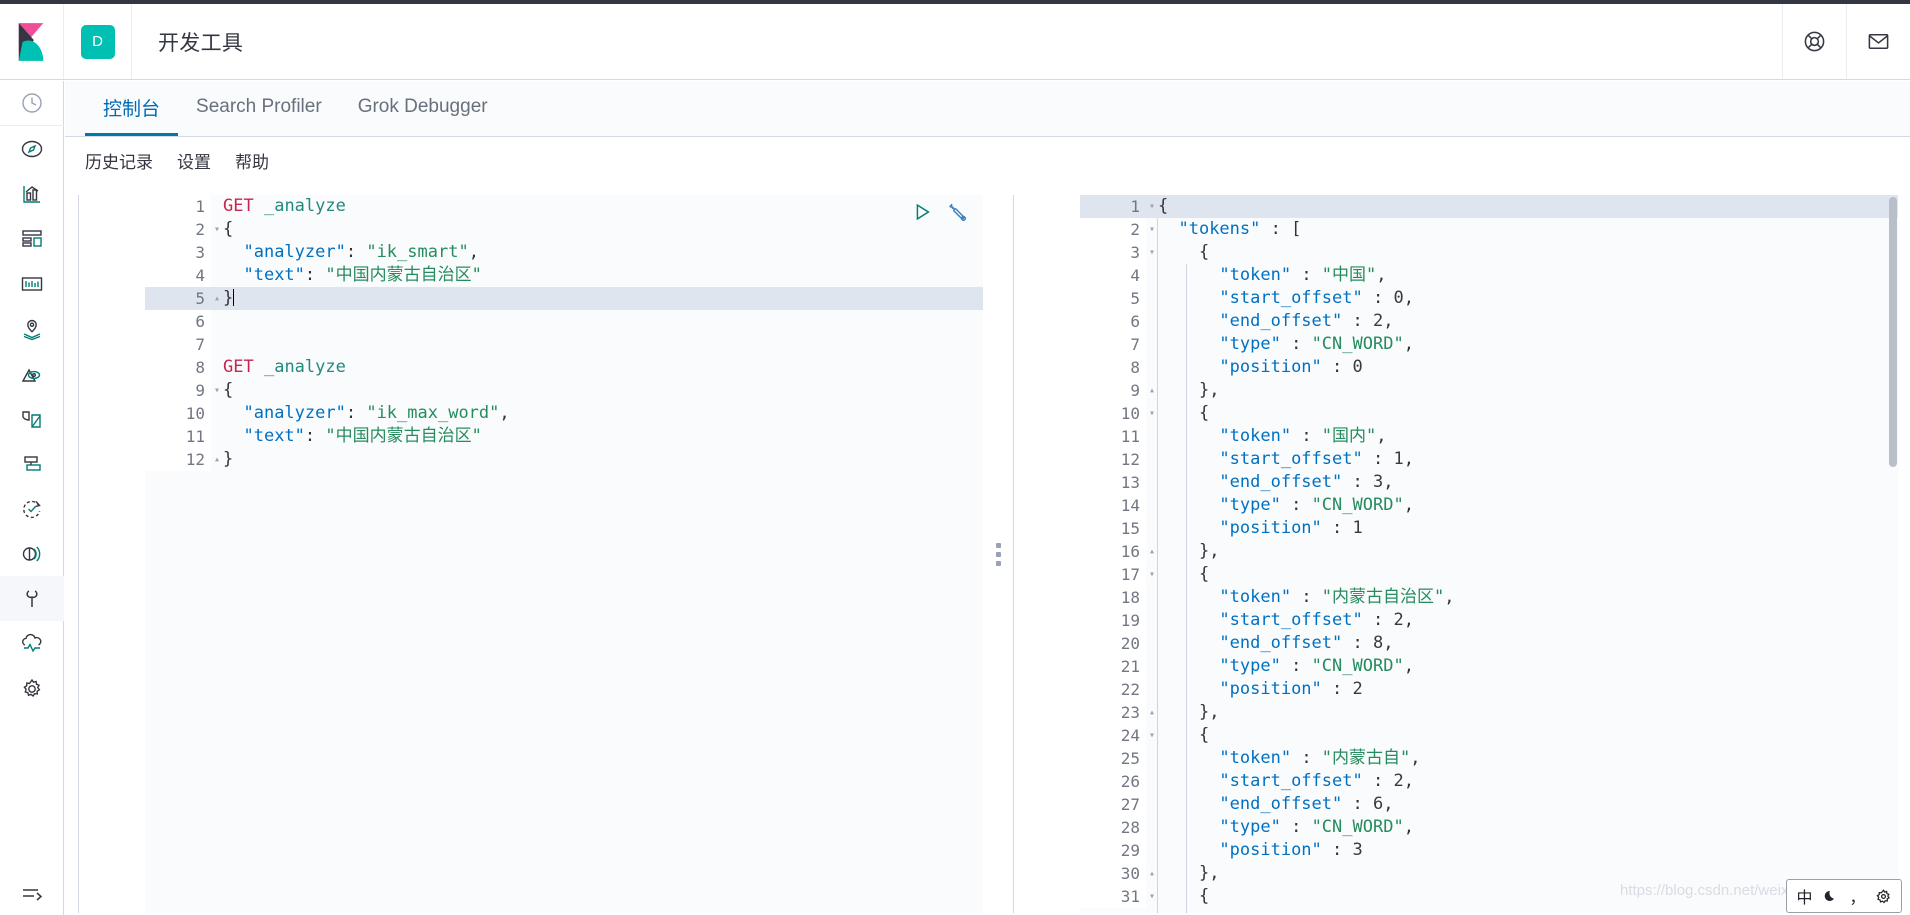  Describe the element at coordinates (1489, 436) in the screenshot. I see `code-line: 11 "token" : "国内",` at that location.